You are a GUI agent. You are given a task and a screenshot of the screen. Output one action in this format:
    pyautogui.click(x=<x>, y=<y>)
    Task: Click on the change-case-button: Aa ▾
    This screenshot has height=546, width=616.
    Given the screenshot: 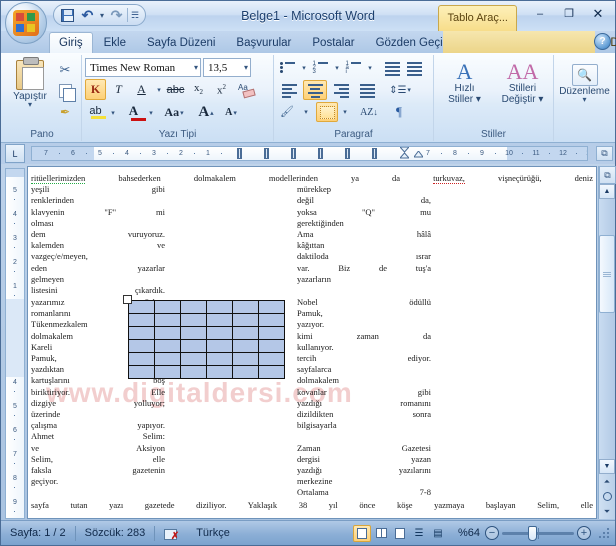 What is the action you would take?
    pyautogui.click(x=174, y=112)
    